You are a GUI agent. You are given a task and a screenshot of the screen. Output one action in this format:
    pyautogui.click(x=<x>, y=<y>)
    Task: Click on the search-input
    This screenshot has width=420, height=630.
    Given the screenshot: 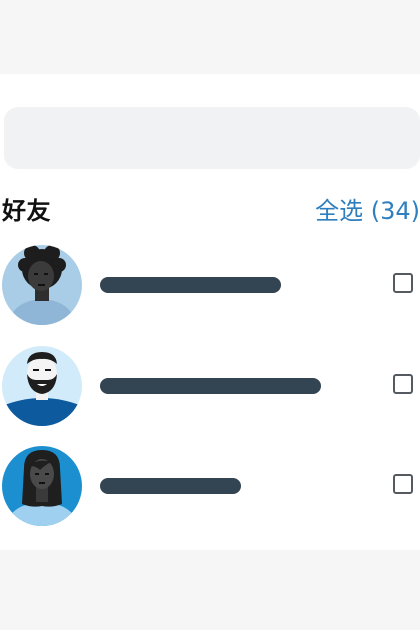 What is the action you would take?
    pyautogui.click(x=212, y=138)
    